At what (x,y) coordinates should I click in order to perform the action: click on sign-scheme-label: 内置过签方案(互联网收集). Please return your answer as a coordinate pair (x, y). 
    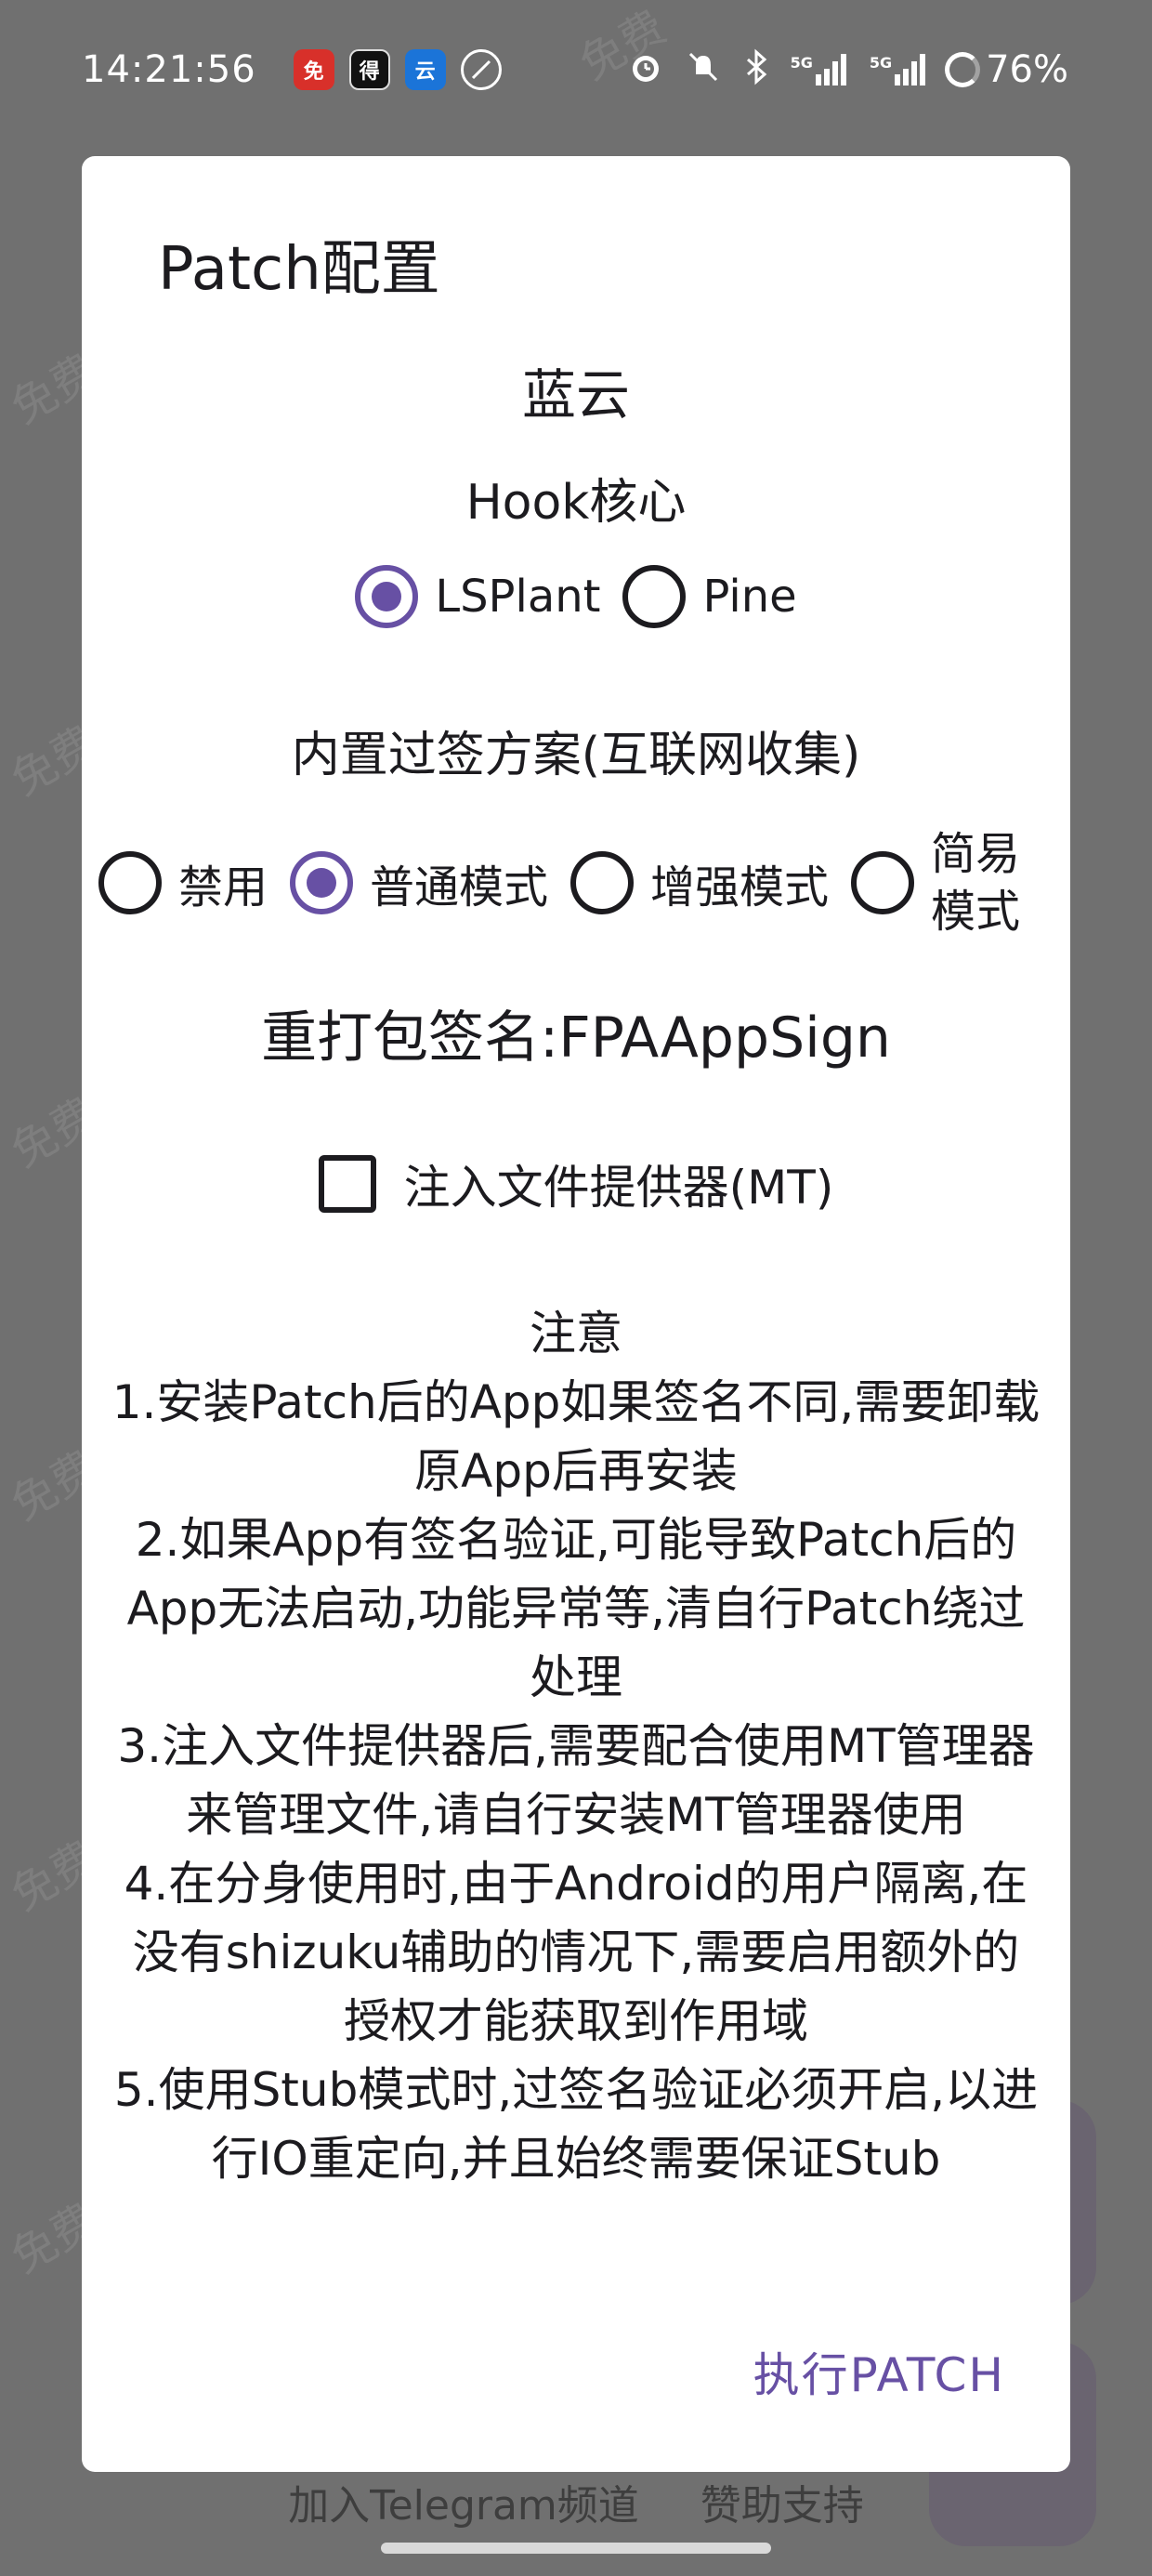
    Looking at the image, I should click on (576, 755).